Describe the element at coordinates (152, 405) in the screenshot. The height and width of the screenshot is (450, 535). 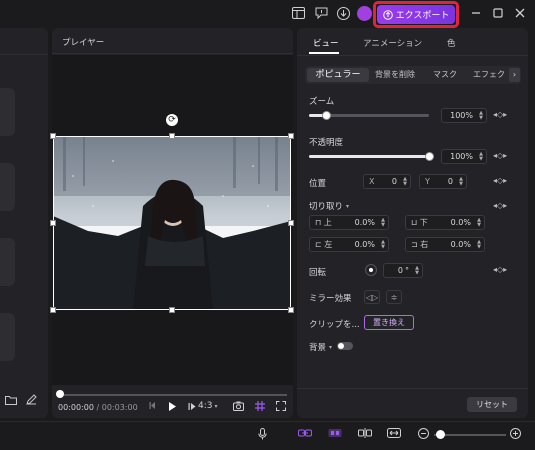
I see `prev-frame-icon` at that location.